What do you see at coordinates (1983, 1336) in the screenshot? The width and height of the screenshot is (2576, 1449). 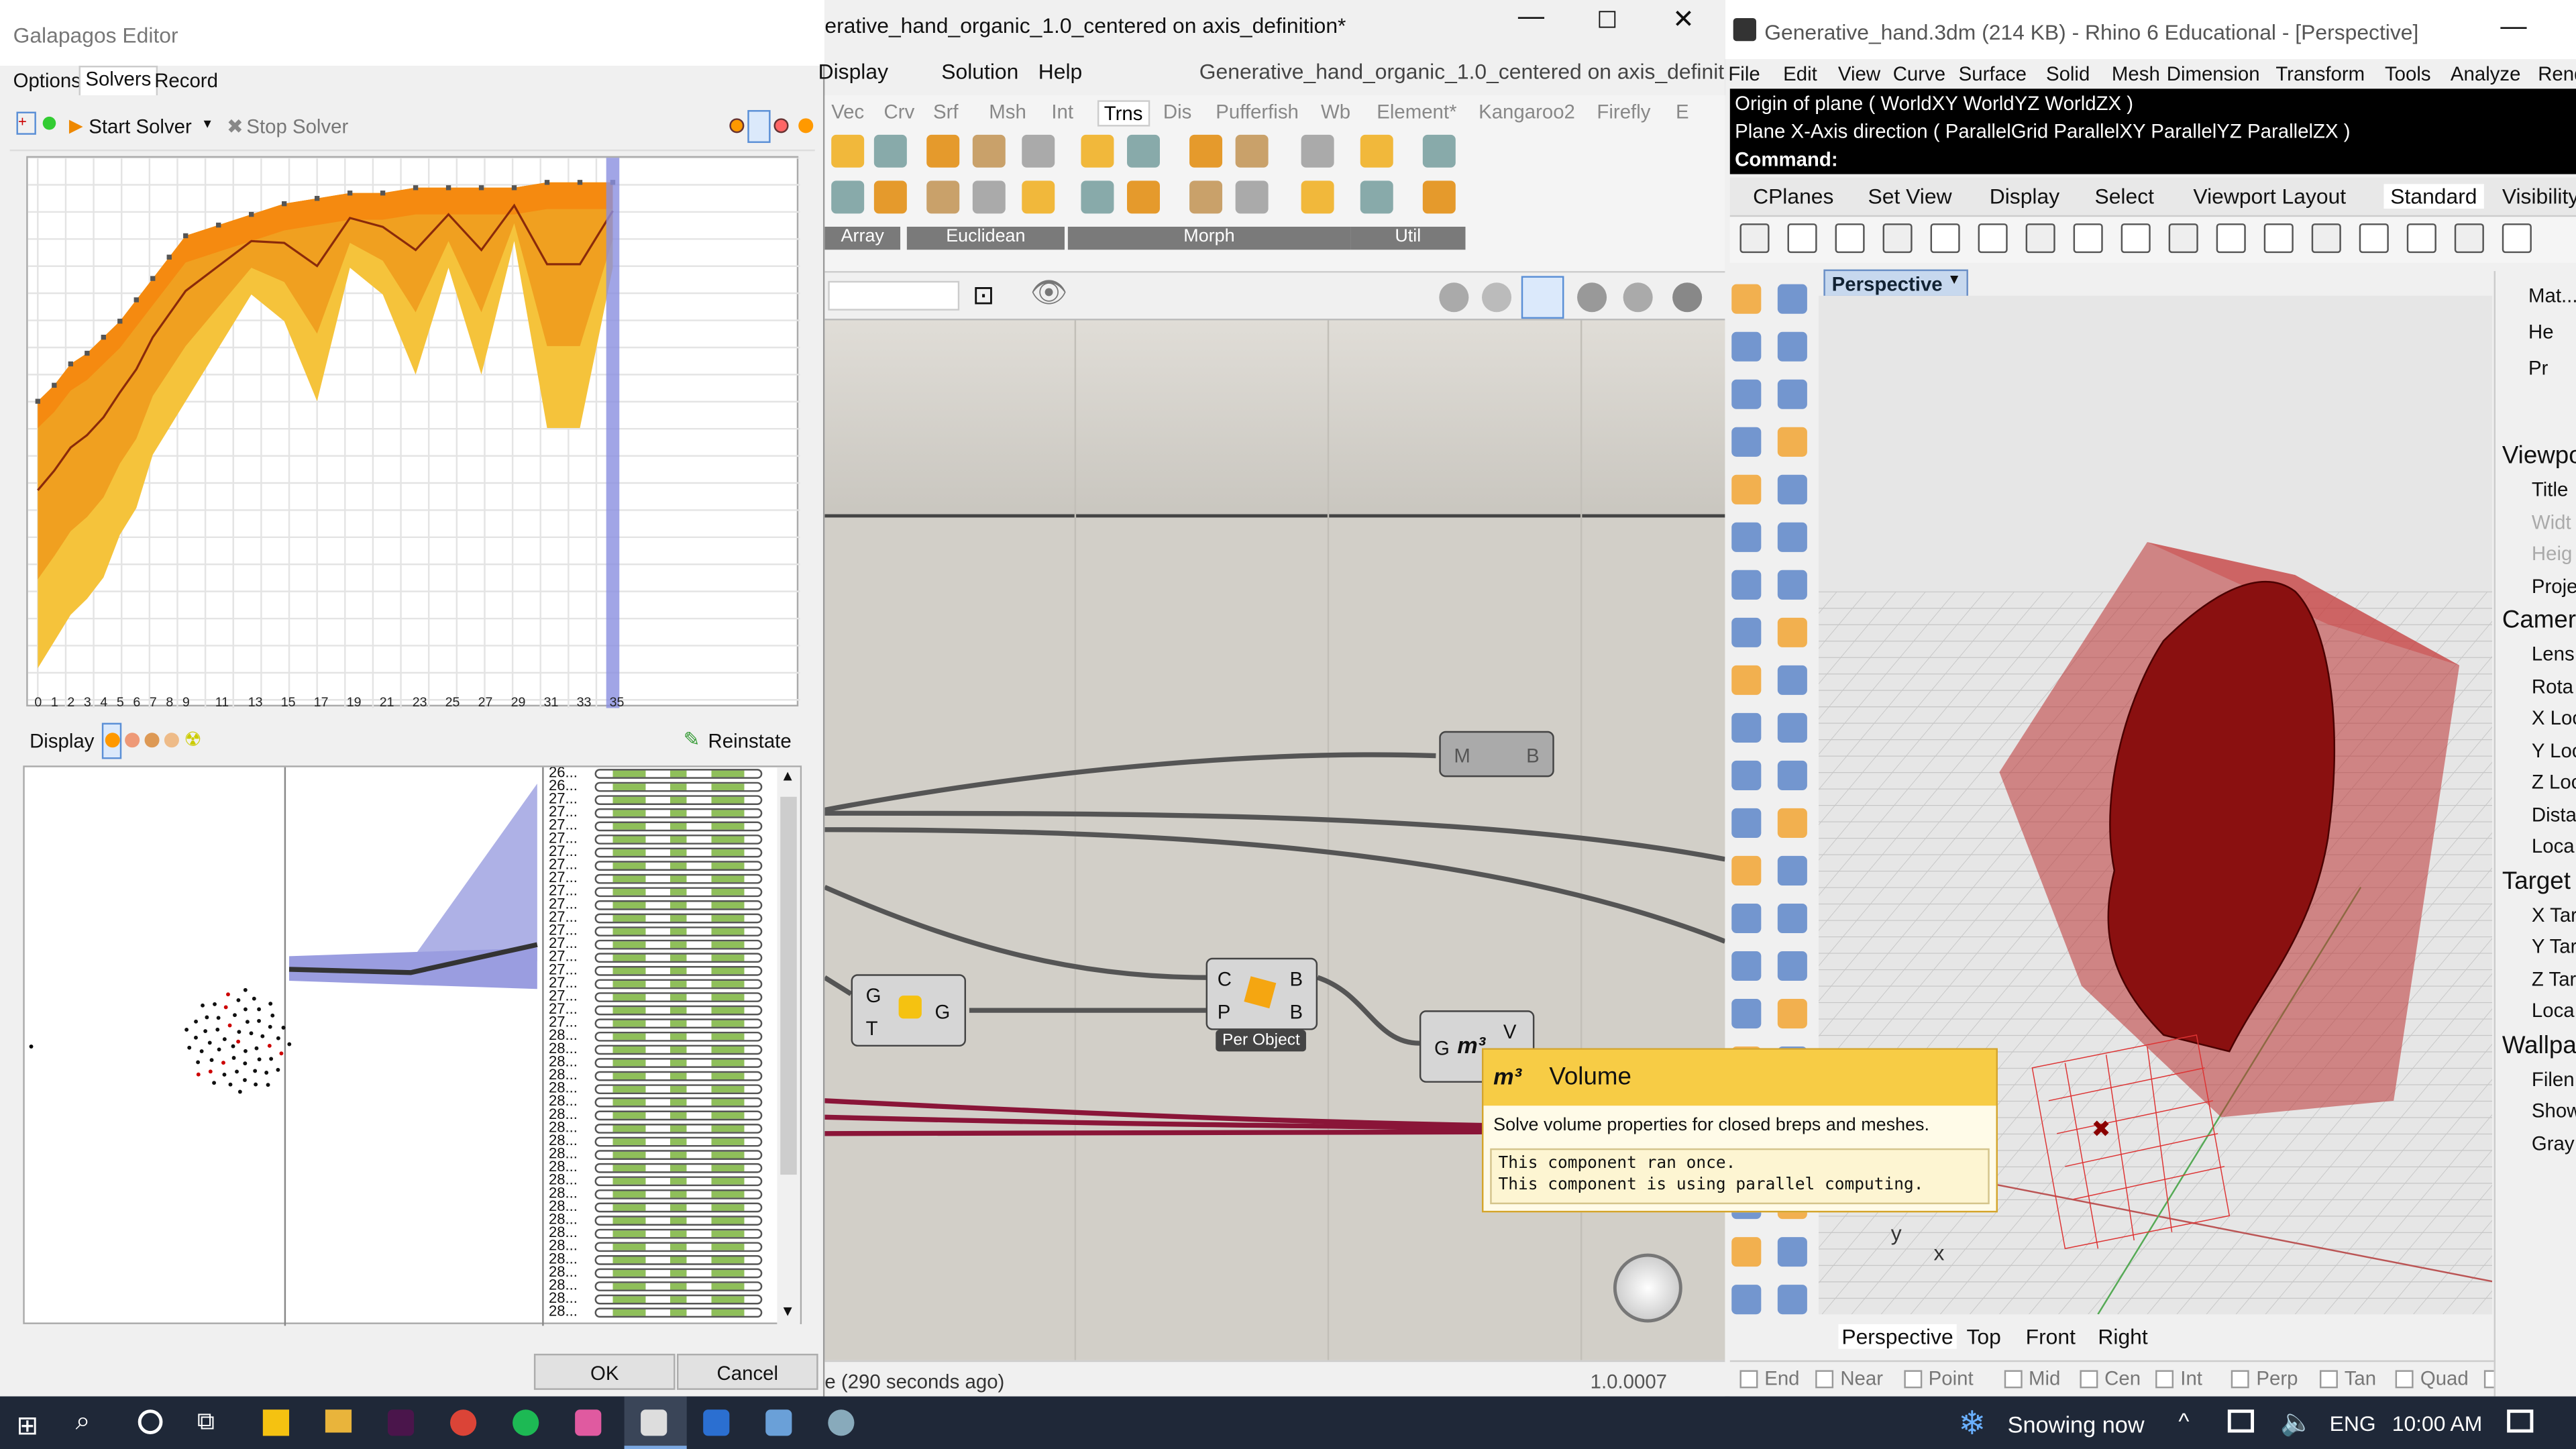 I see `viewport-tab-1: Top` at bounding box center [1983, 1336].